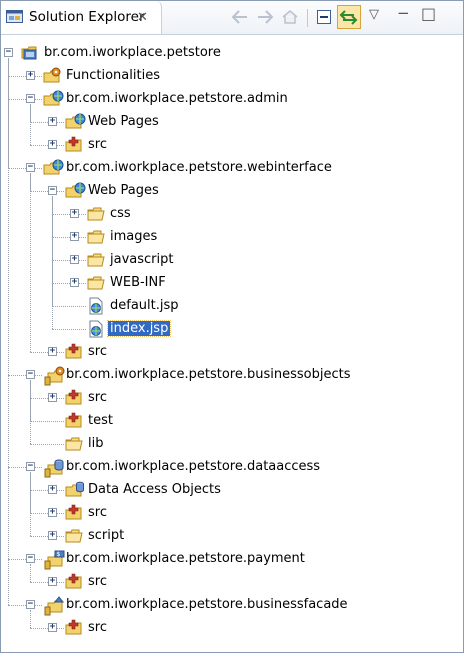 The height and width of the screenshot is (653, 464). What do you see at coordinates (403, 13) in the screenshot?
I see `minimize-icon: −` at bounding box center [403, 13].